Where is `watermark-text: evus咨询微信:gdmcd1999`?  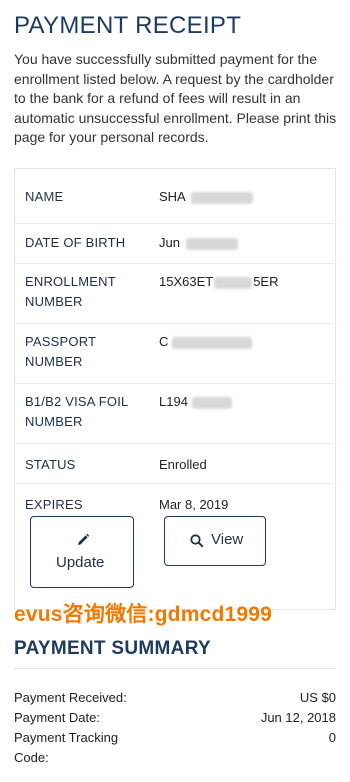 watermark-text: evus咨询微信:gdmcd1999 is located at coordinates (143, 614).